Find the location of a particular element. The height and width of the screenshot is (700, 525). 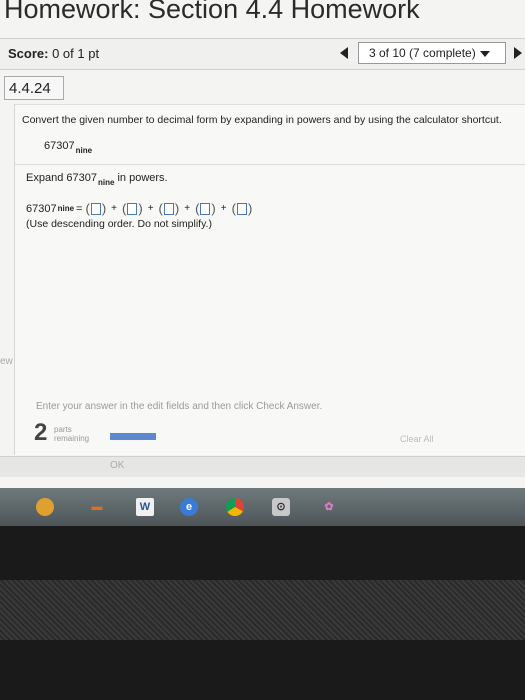

answer-base: nine is located at coordinates (66, 208).